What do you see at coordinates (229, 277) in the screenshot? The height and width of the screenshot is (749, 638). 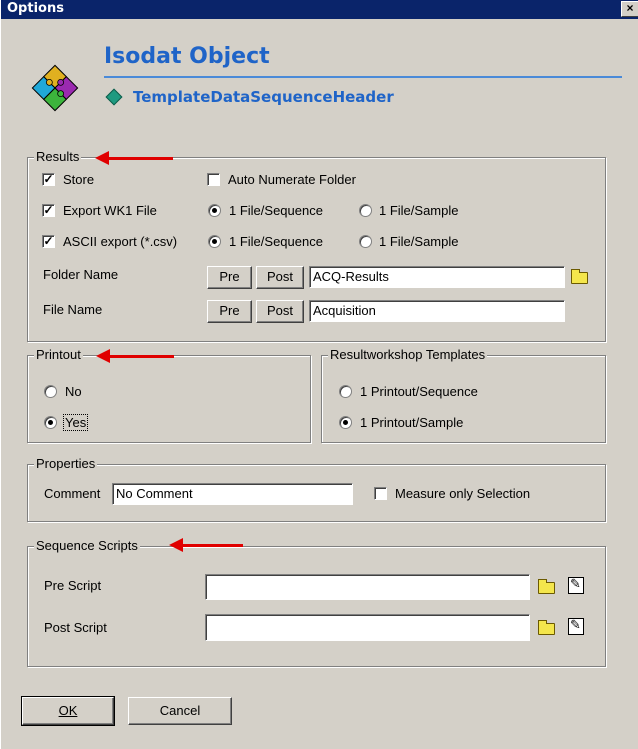 I see `folder-pre-button: Pre` at bounding box center [229, 277].